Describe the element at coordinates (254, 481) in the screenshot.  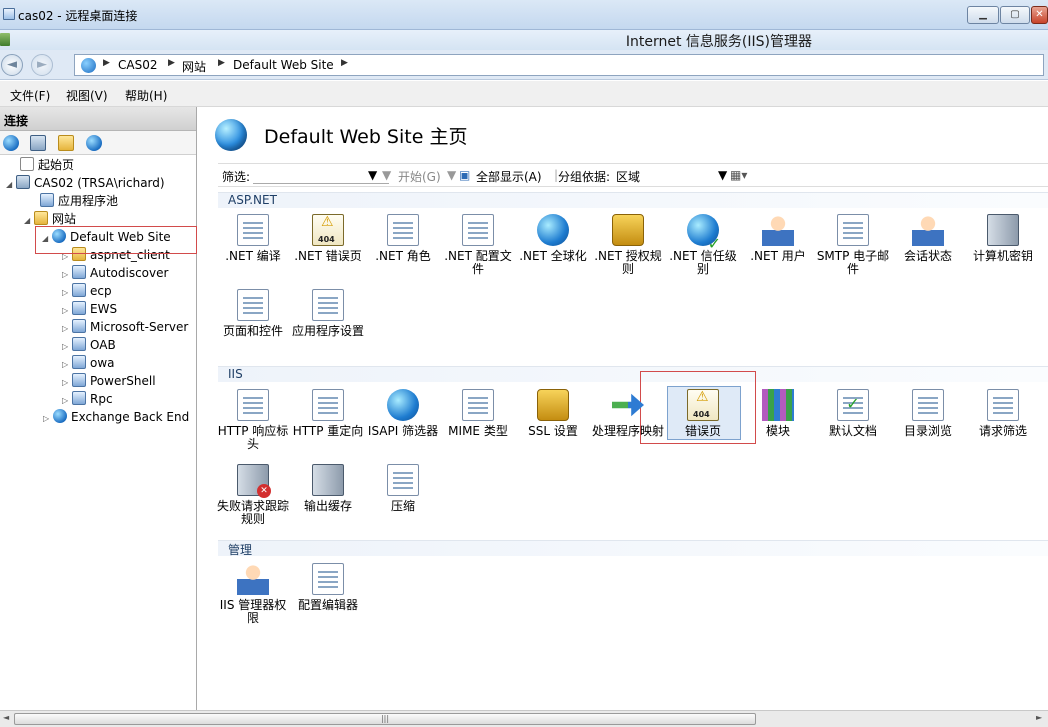
I see `failed-request-icon` at that location.